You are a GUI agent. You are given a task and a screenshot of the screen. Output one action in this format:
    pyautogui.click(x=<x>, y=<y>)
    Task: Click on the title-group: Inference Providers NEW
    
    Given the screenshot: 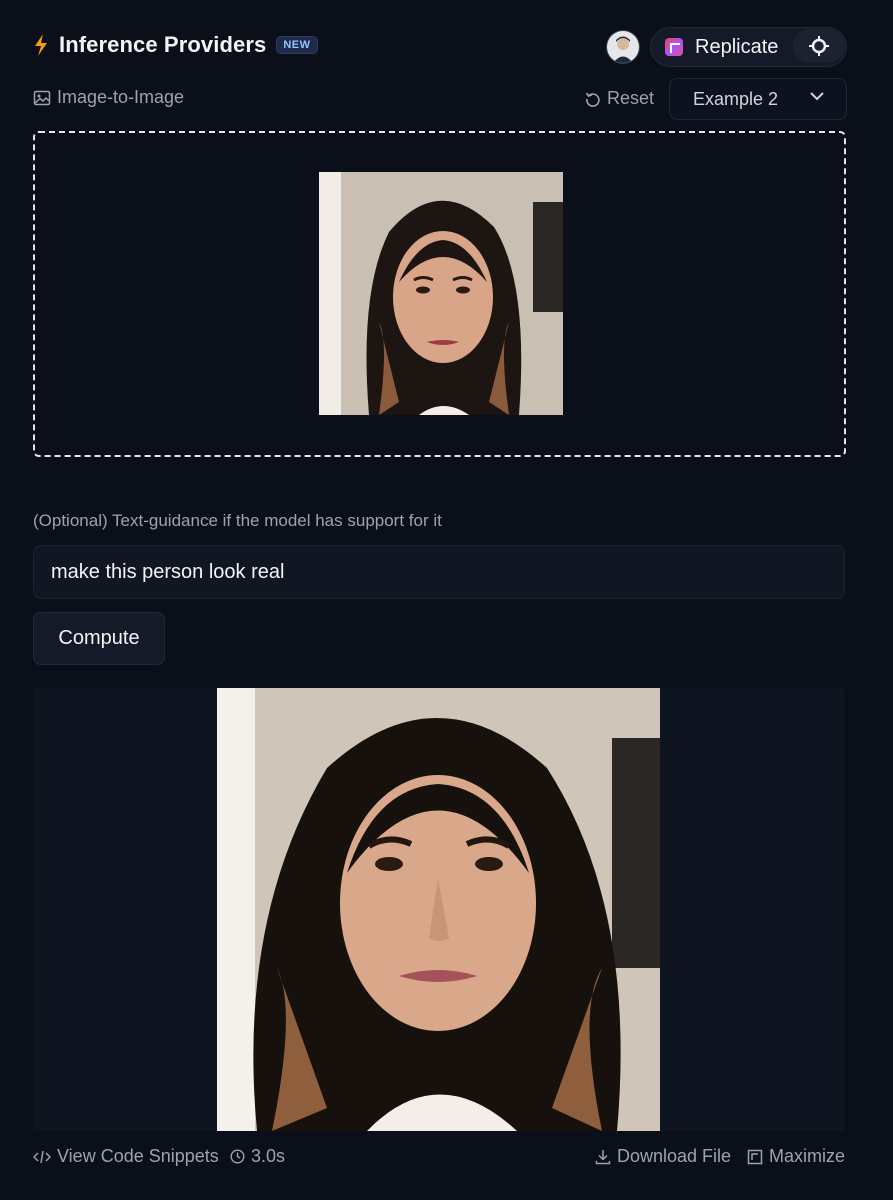 What is the action you would take?
    pyautogui.click(x=175, y=45)
    